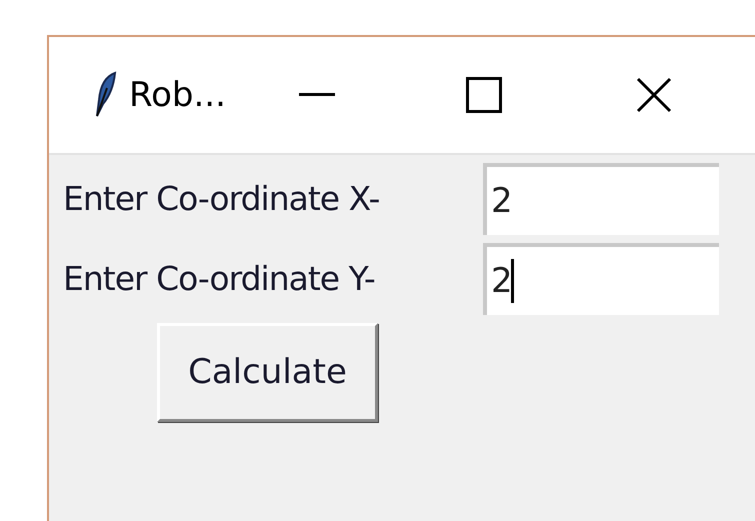 This screenshot has width=755, height=521. What do you see at coordinates (317, 95) in the screenshot?
I see `minimize-icon` at bounding box center [317, 95].